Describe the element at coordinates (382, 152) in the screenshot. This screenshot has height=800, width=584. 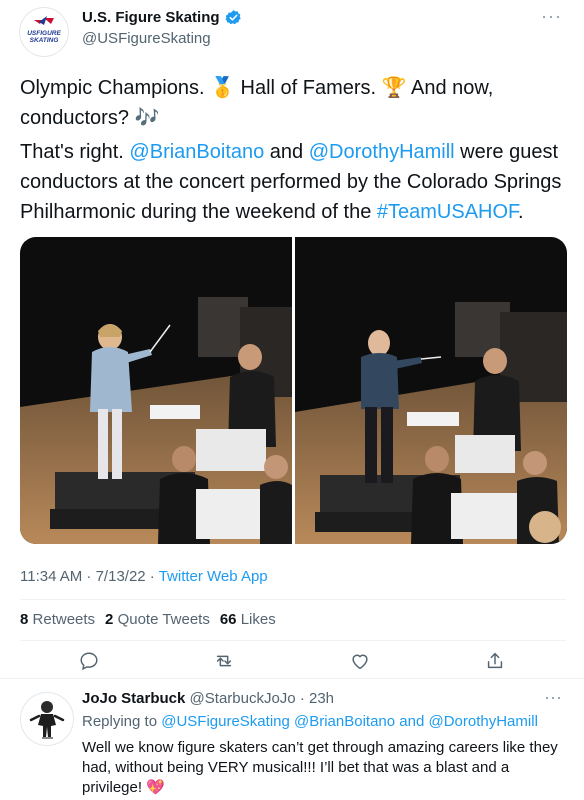
I see `mention-dorothy-hamill: @DorothyHamill` at that location.